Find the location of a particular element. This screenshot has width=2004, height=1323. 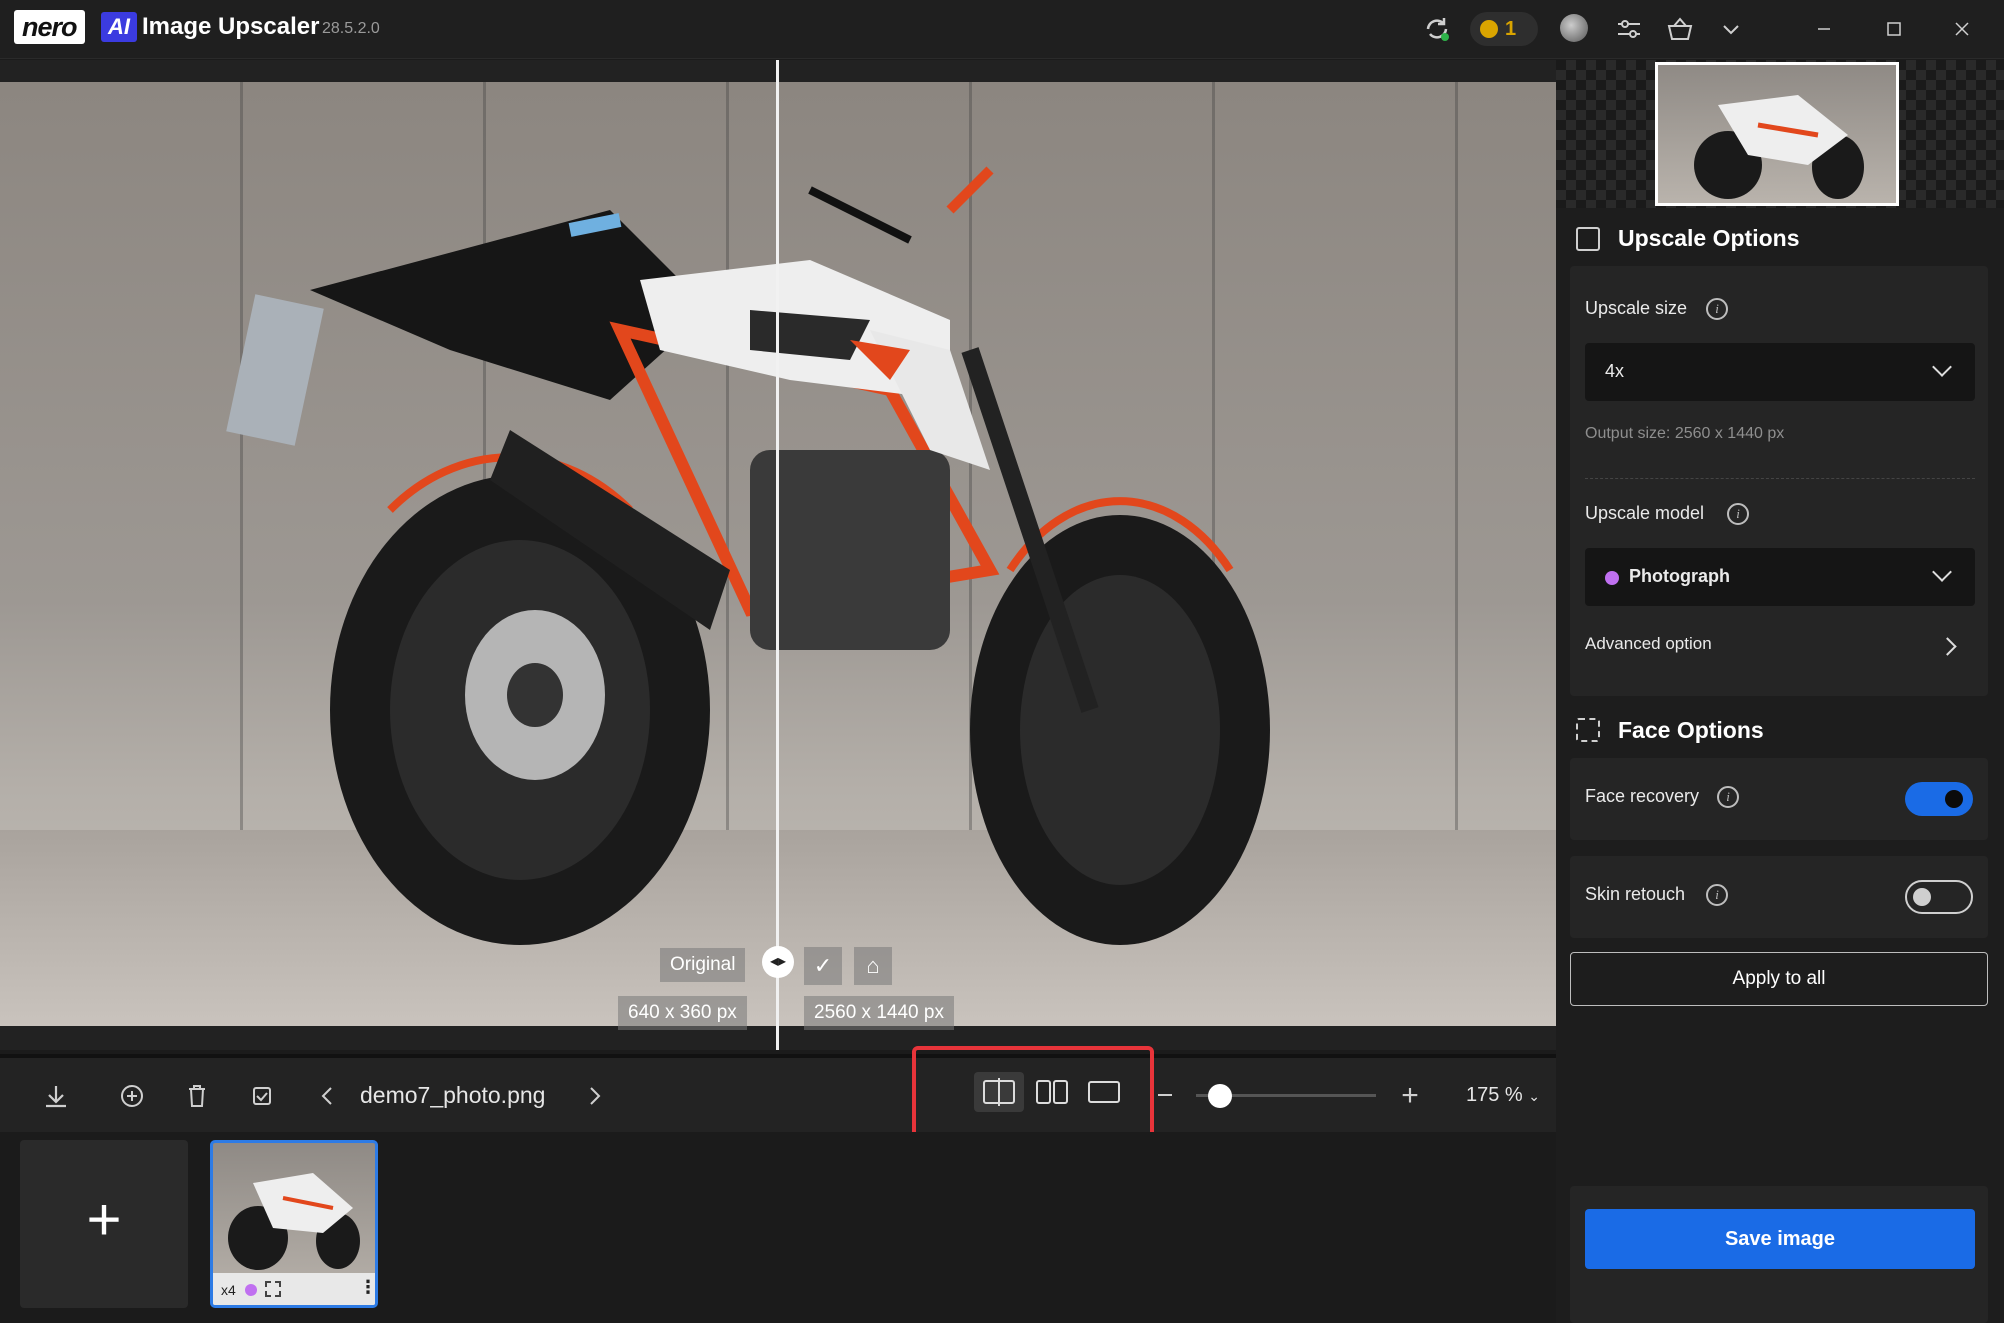

zoom-level: 175 % ⌄ is located at coordinates (1503, 1095).